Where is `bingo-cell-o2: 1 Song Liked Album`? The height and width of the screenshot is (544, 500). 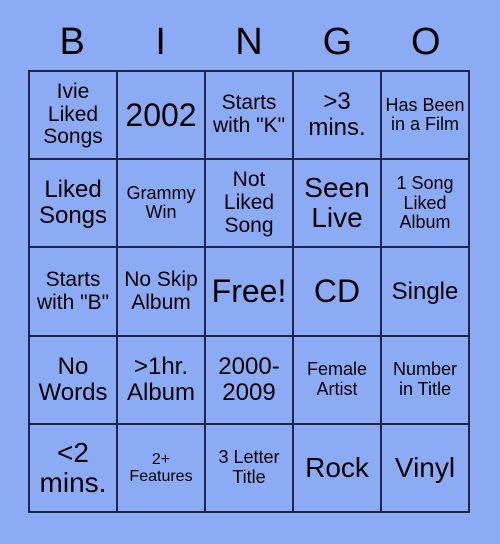
bingo-cell-o2: 1 Song Liked Album is located at coordinates (426, 204).